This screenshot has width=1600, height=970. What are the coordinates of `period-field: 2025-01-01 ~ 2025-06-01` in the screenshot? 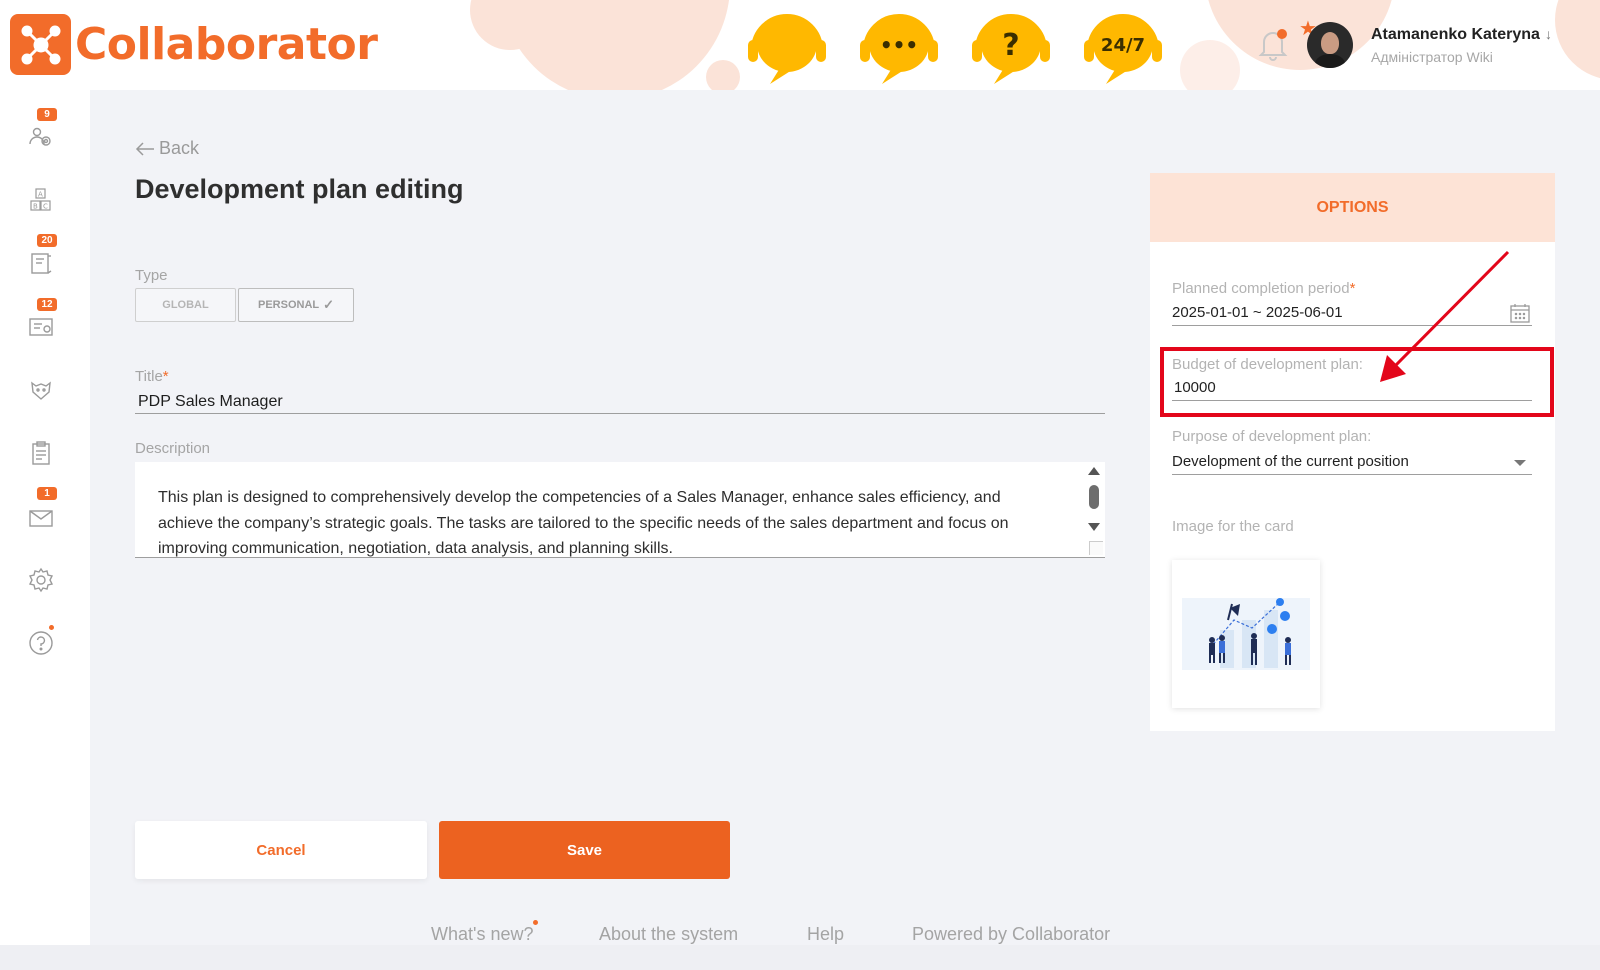 It's located at (1352, 313).